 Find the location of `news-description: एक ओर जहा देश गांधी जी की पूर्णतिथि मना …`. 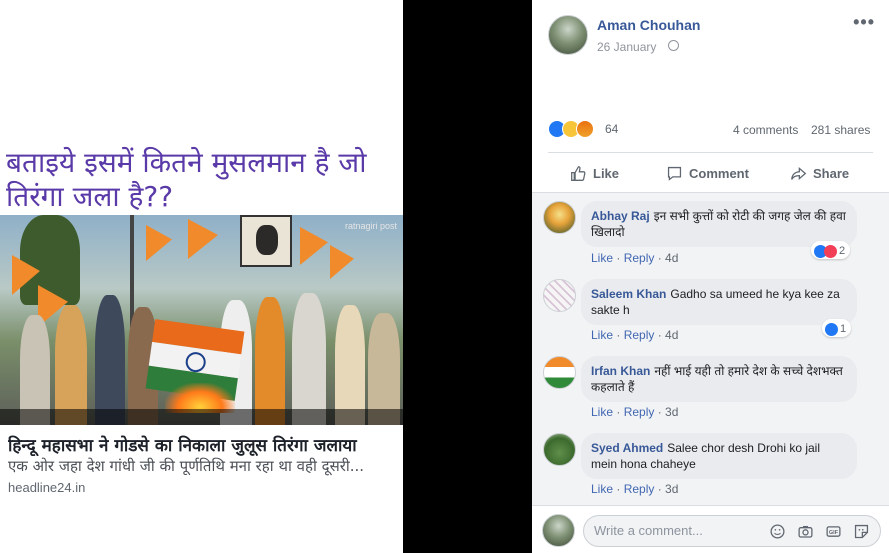

news-description: एक ओर जहा देश गांधी जी की पूर्णतिथि मना … is located at coordinates (186, 466).